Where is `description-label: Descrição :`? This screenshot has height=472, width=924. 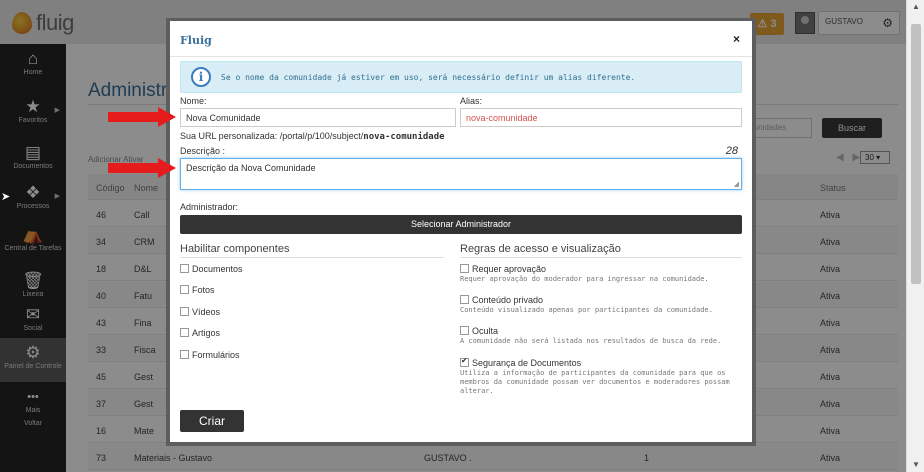 description-label: Descrição : is located at coordinates (203, 151).